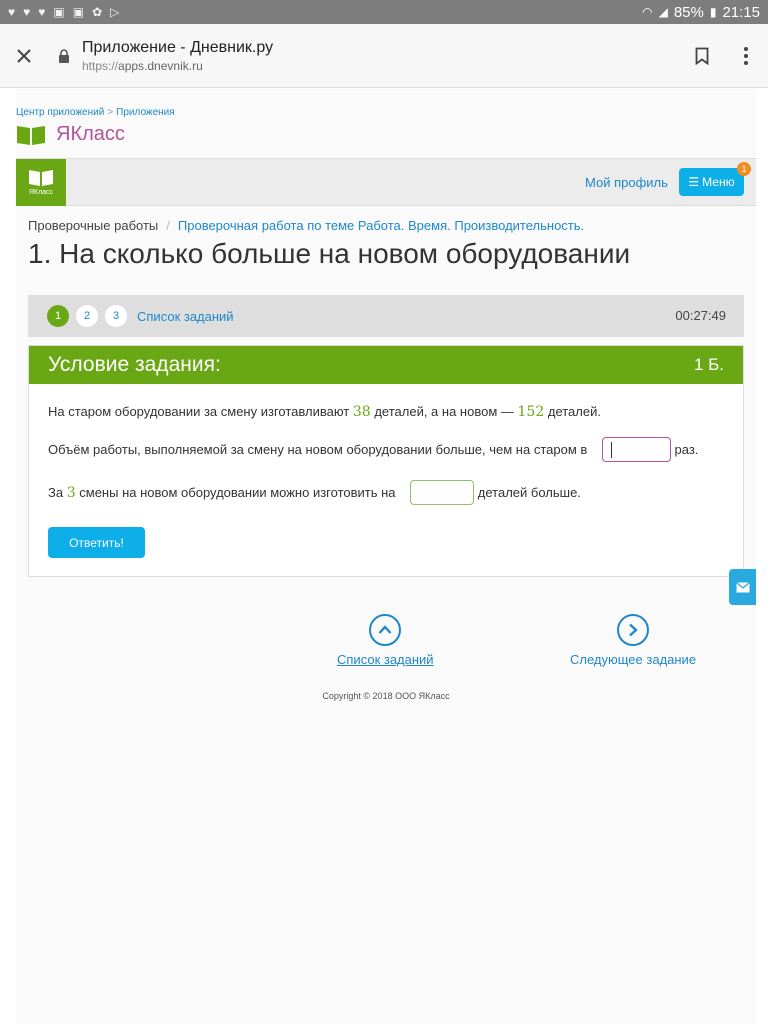  I want to click on chevron-right-icon, so click(633, 630).